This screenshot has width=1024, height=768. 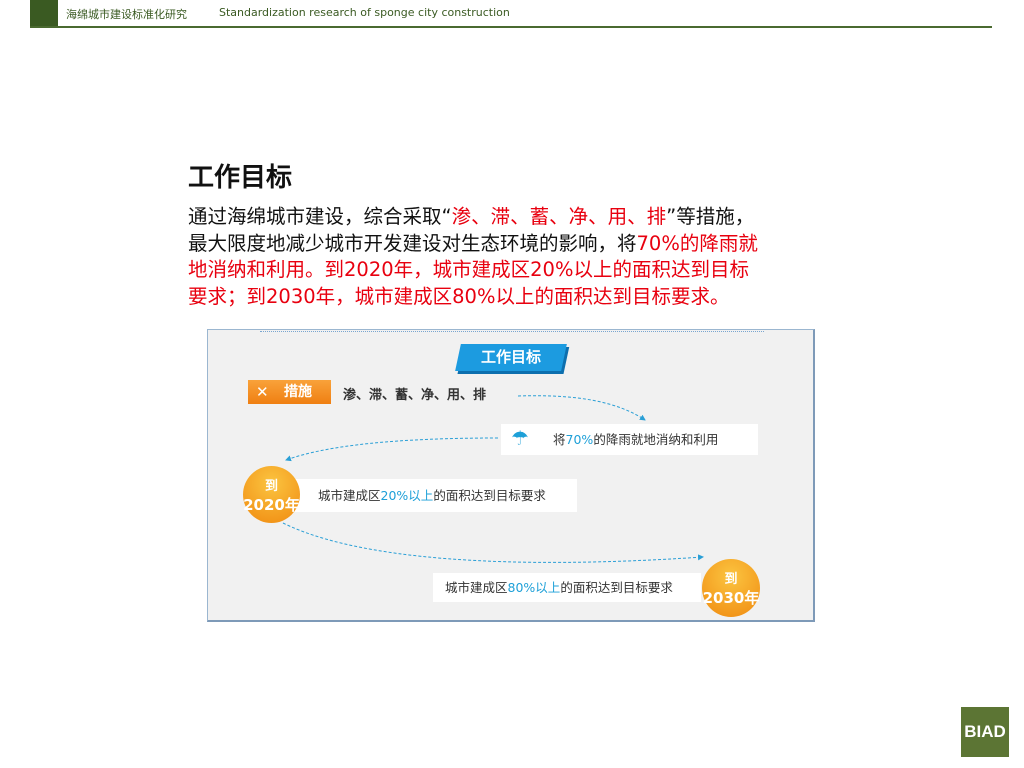 What do you see at coordinates (44, 13) in the screenshot?
I see `header-accent-block` at bounding box center [44, 13].